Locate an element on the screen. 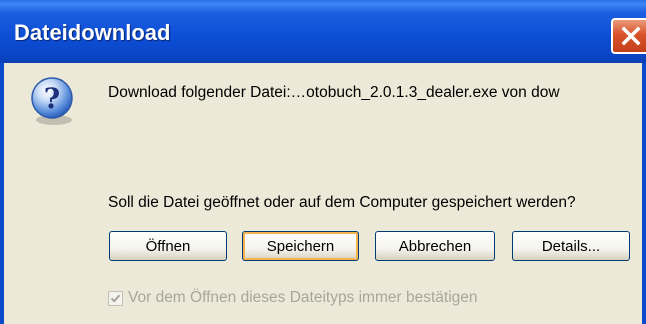 This screenshot has width=646, height=324. close-button is located at coordinates (628, 36).